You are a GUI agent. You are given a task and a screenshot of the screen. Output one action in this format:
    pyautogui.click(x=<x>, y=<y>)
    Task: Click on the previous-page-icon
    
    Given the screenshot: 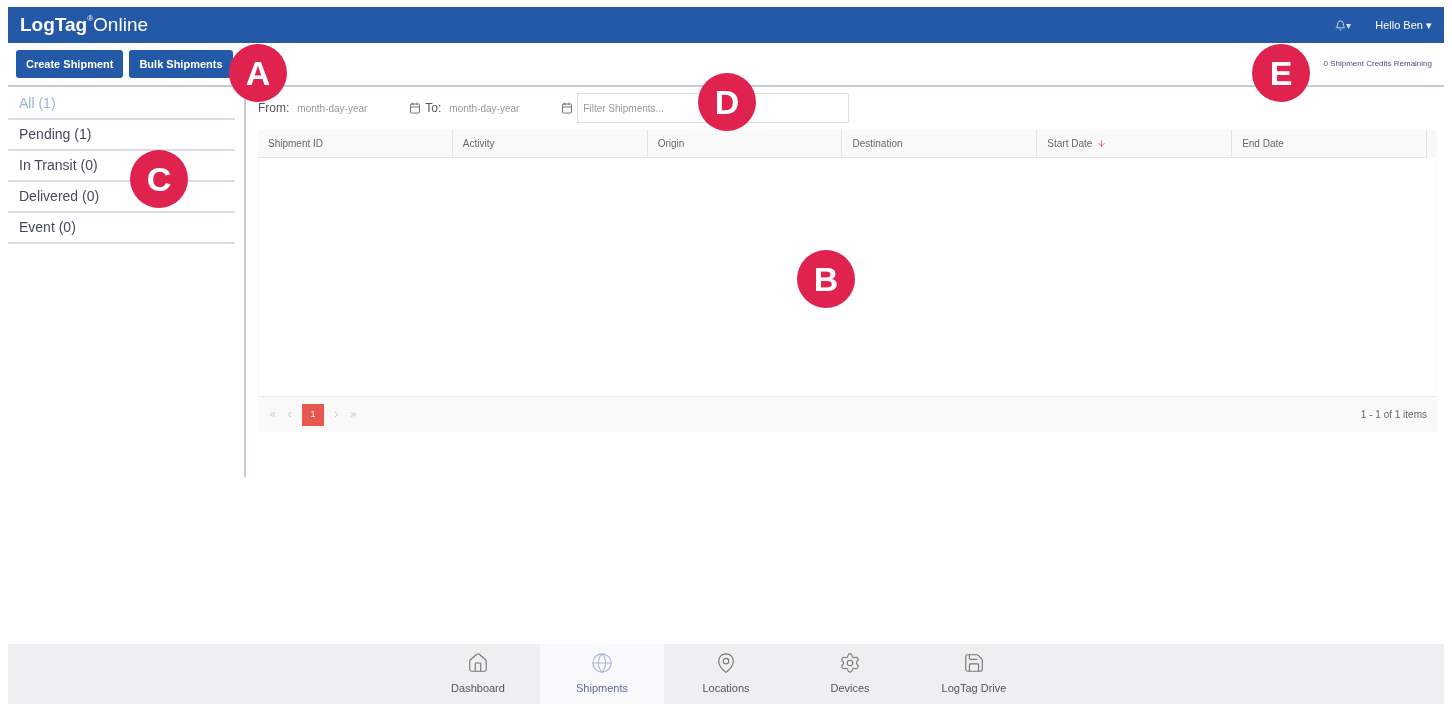 What is the action you would take?
    pyautogui.click(x=289, y=414)
    